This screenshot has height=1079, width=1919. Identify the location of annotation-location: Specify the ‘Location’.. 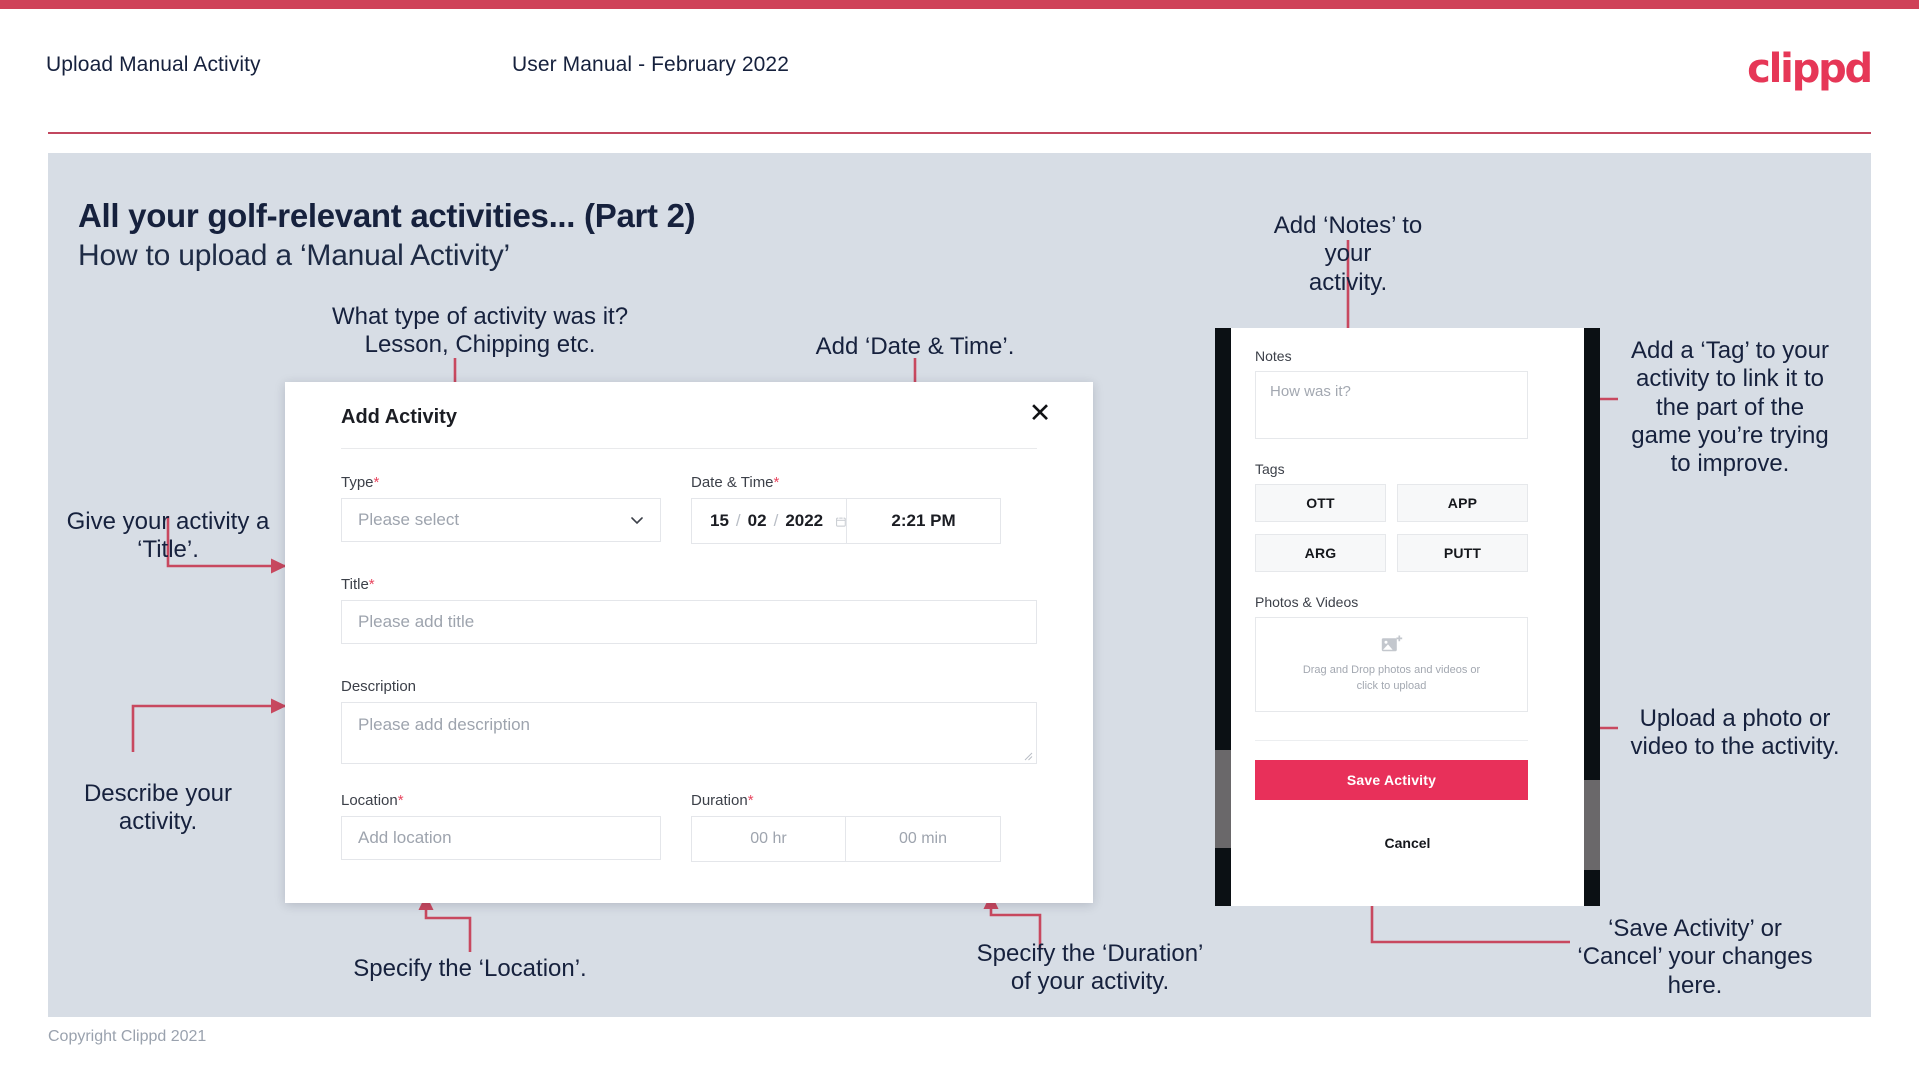
(470, 968).